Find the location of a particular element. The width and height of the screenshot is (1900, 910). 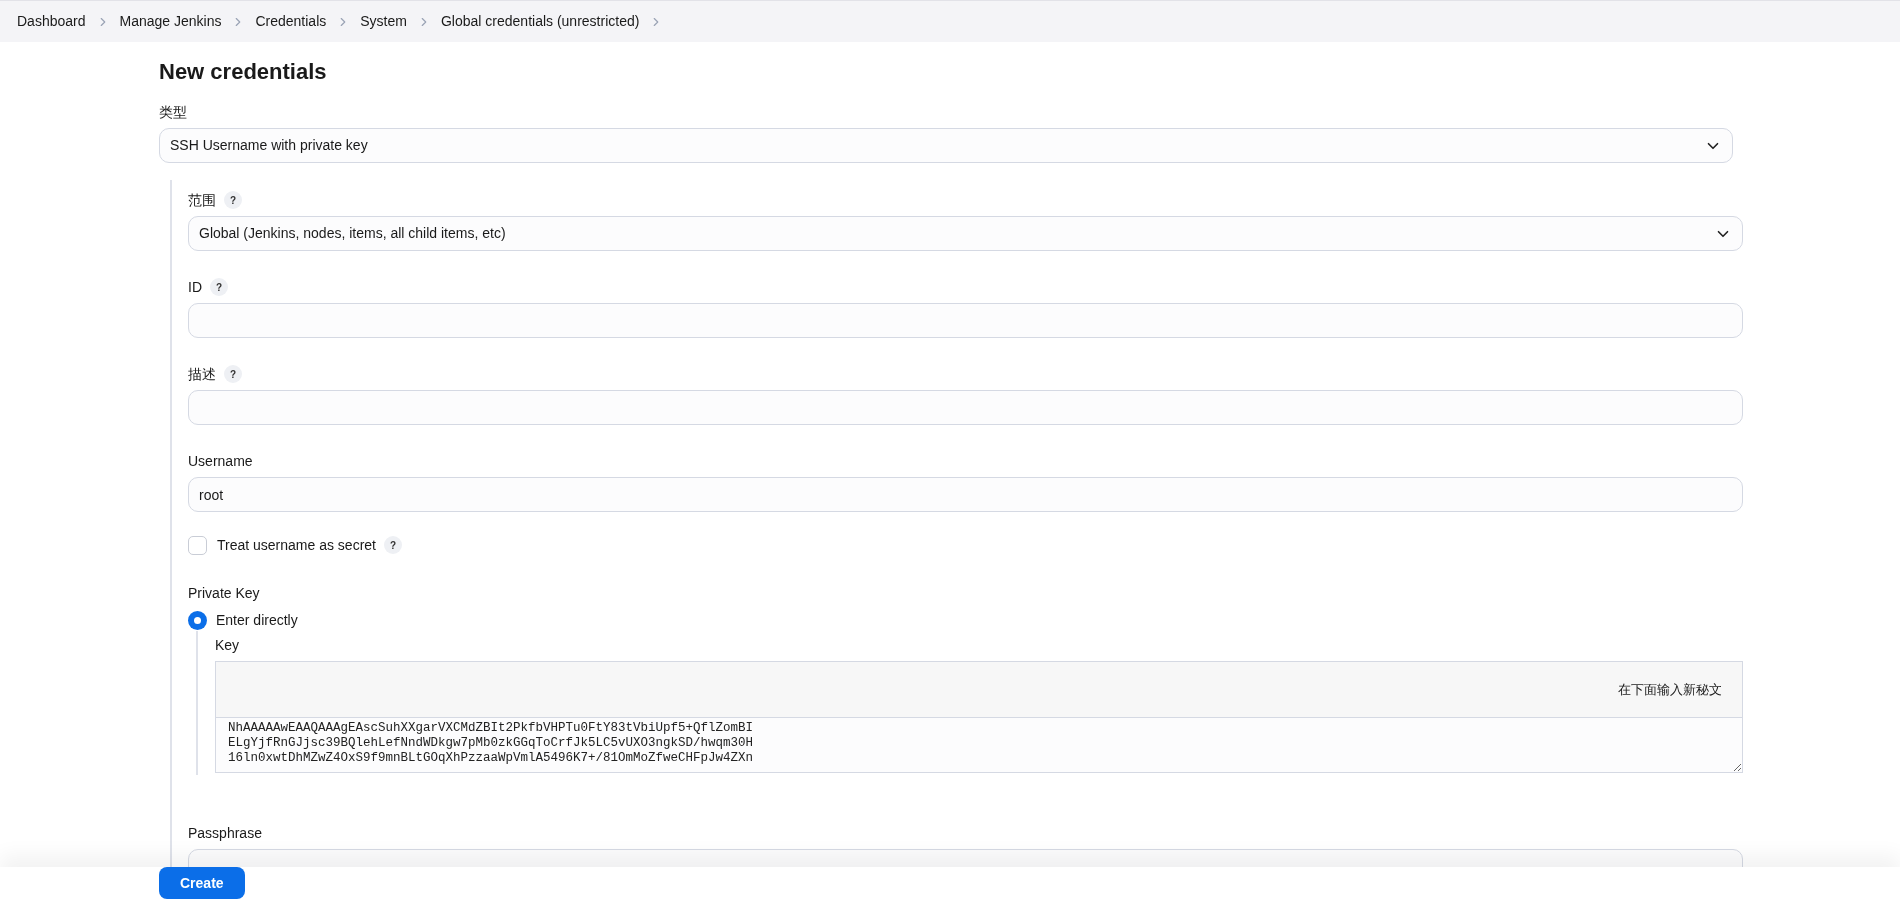

field-label: 类型 is located at coordinates (173, 112).